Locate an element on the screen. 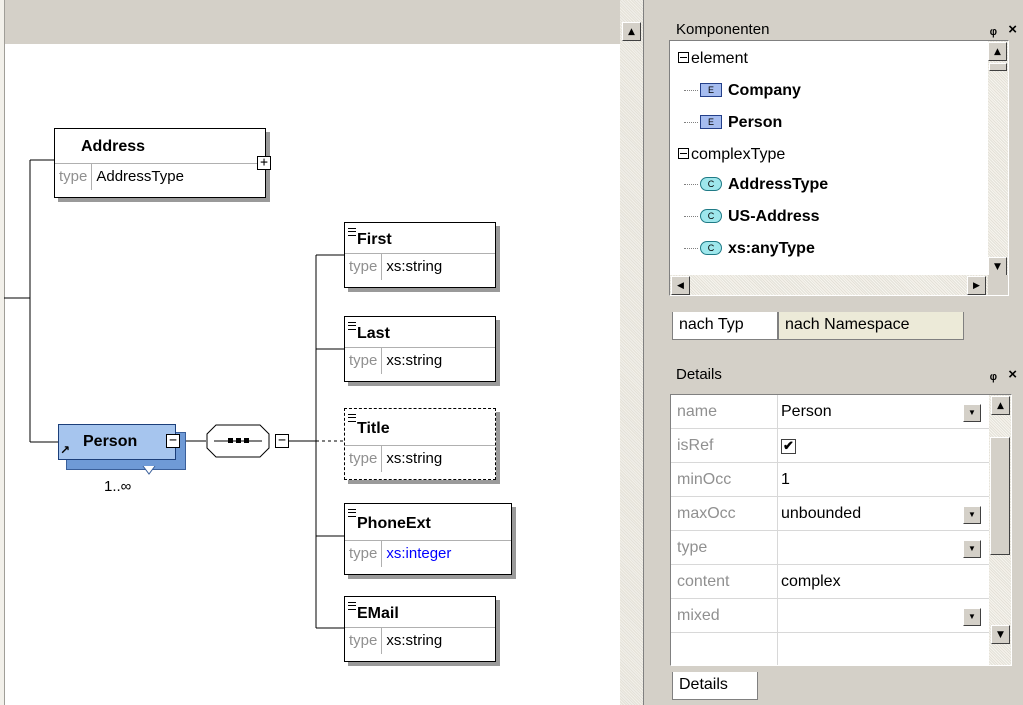 The image size is (1023, 705). property-value: 1 is located at coordinates (785, 480).